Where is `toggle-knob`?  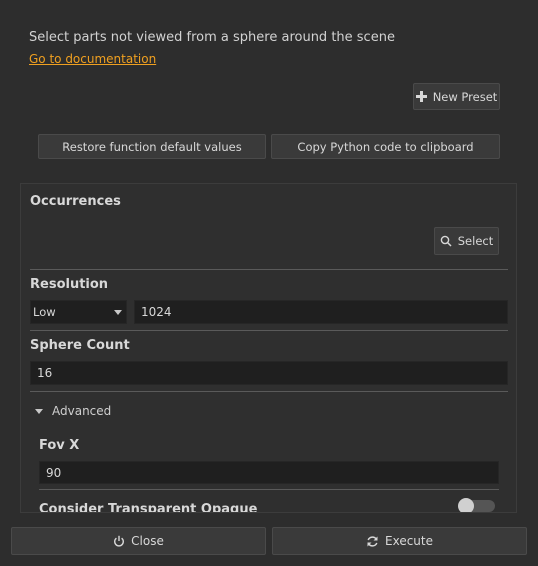 toggle-knob is located at coordinates (466, 505).